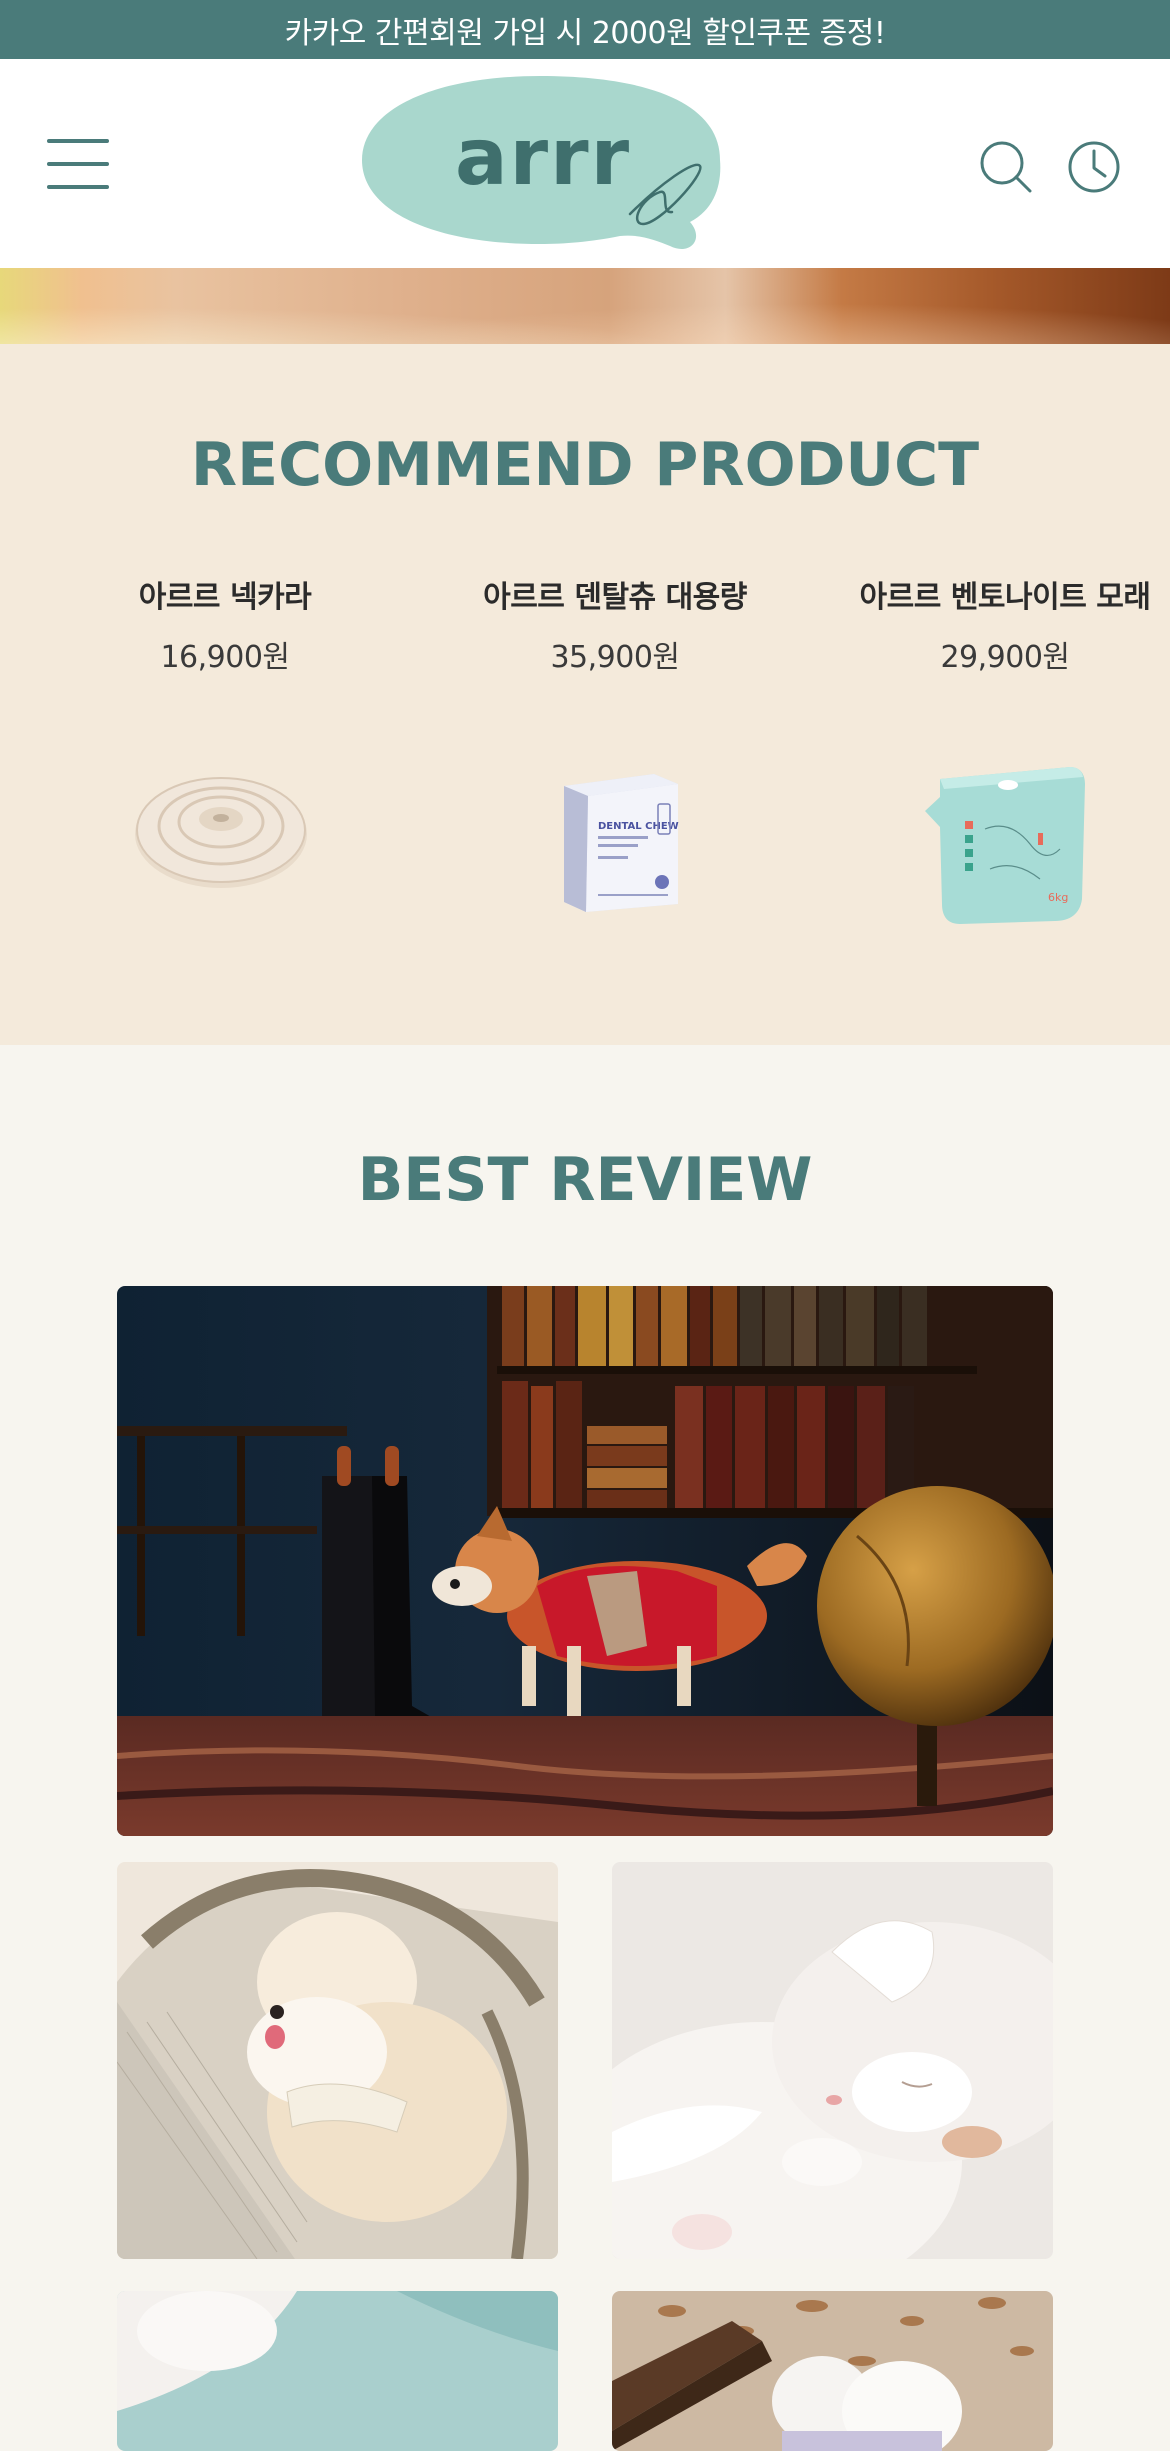 This screenshot has height=2451, width=1170. What do you see at coordinates (337, 2060) in the screenshot?
I see `review-image-pomeranian-bag` at bounding box center [337, 2060].